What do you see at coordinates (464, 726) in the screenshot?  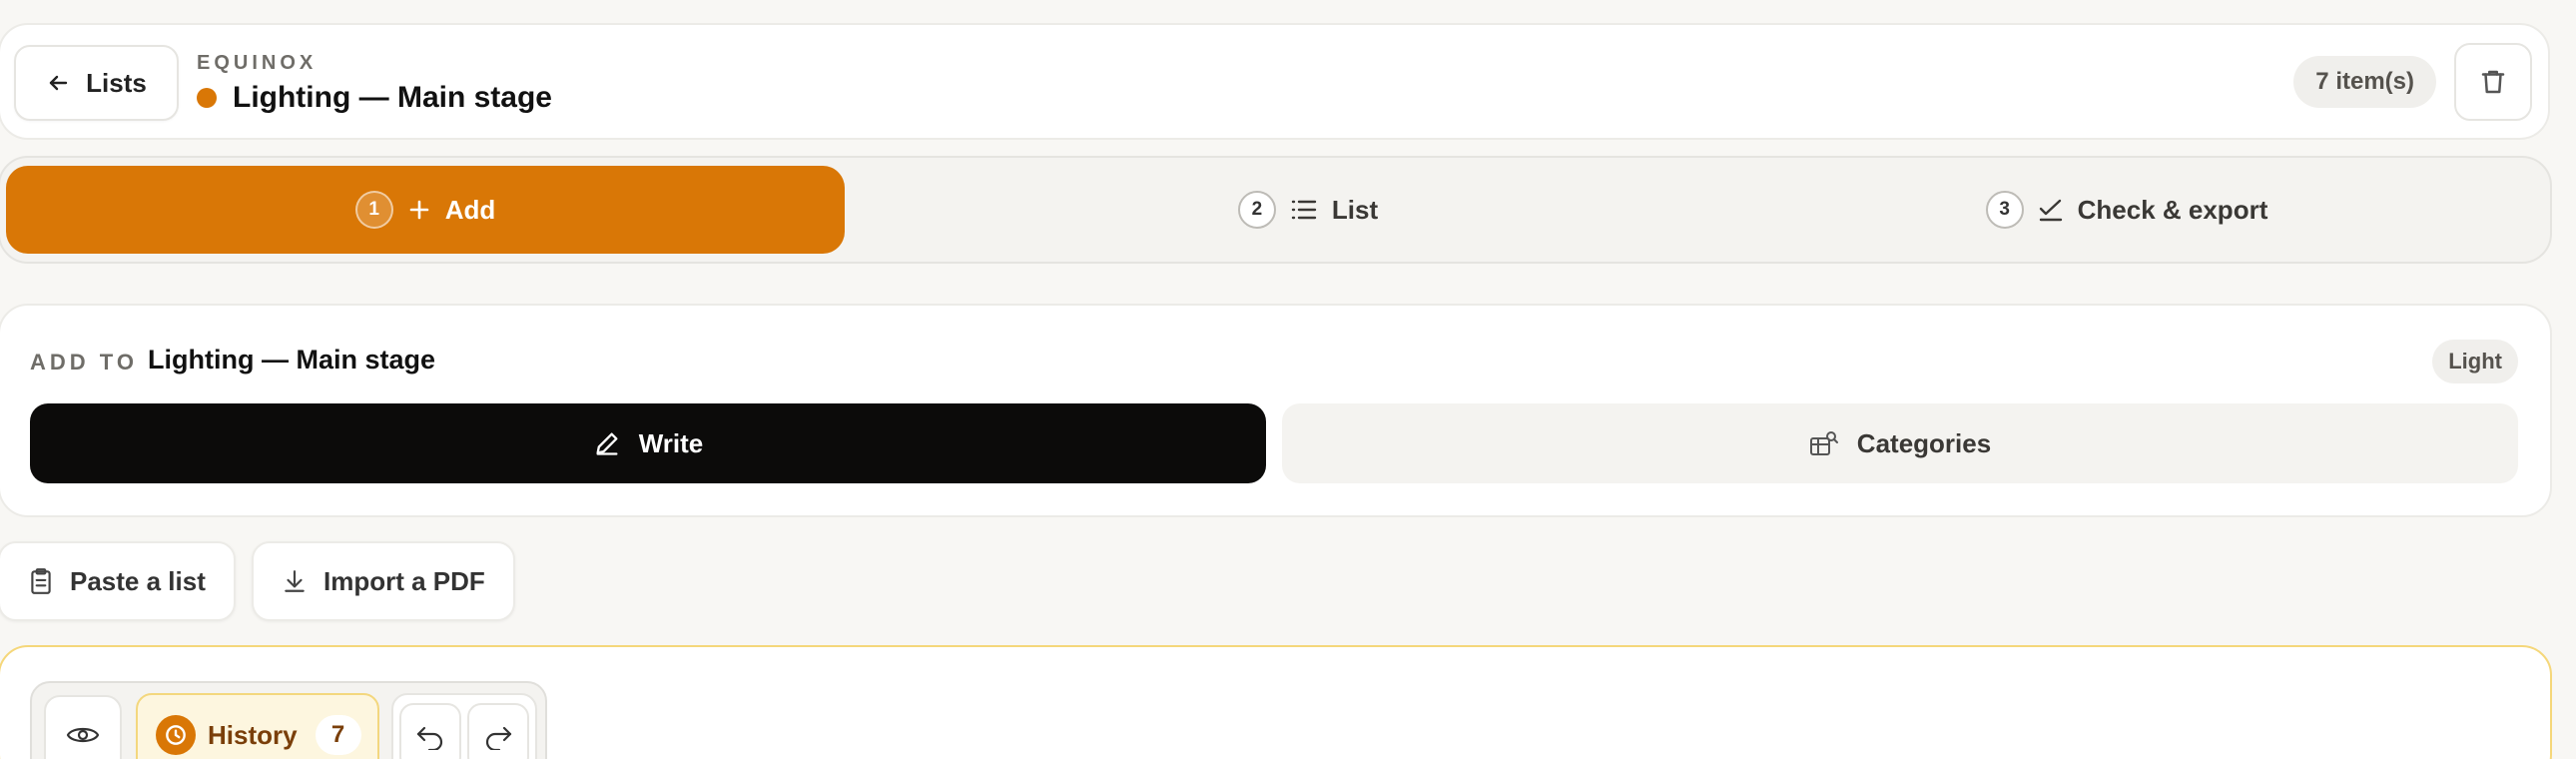 I see `undo-redo-group` at bounding box center [464, 726].